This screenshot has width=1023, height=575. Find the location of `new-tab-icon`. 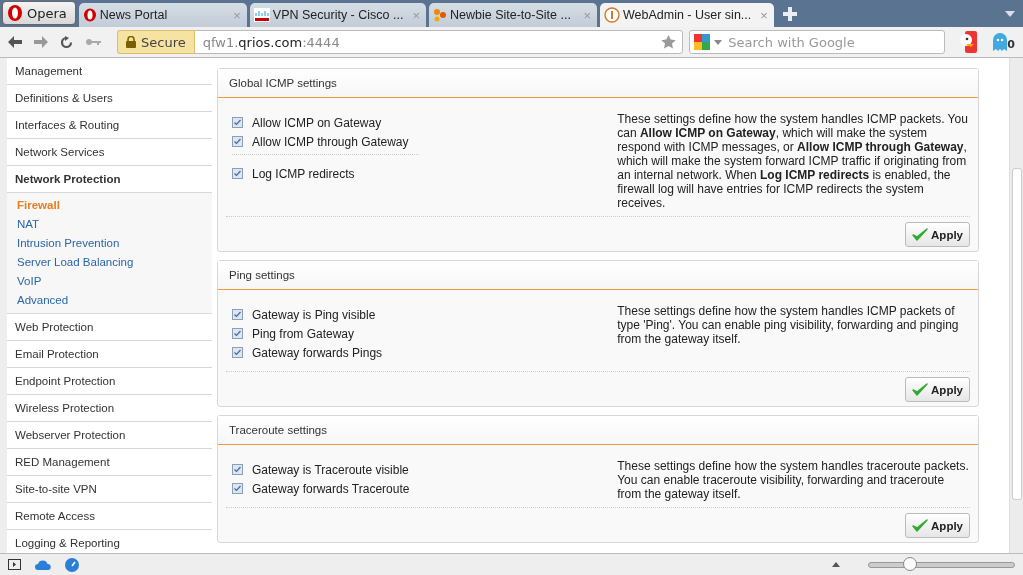

new-tab-icon is located at coordinates (789, 14).